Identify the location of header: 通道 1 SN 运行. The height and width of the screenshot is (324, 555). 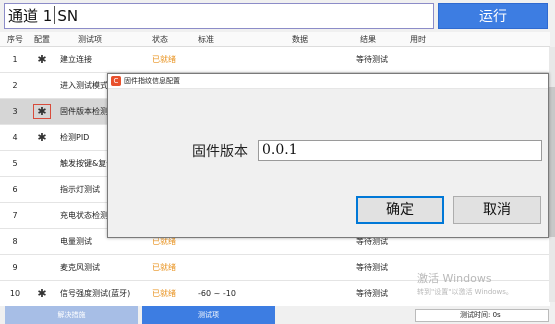
(277, 15).